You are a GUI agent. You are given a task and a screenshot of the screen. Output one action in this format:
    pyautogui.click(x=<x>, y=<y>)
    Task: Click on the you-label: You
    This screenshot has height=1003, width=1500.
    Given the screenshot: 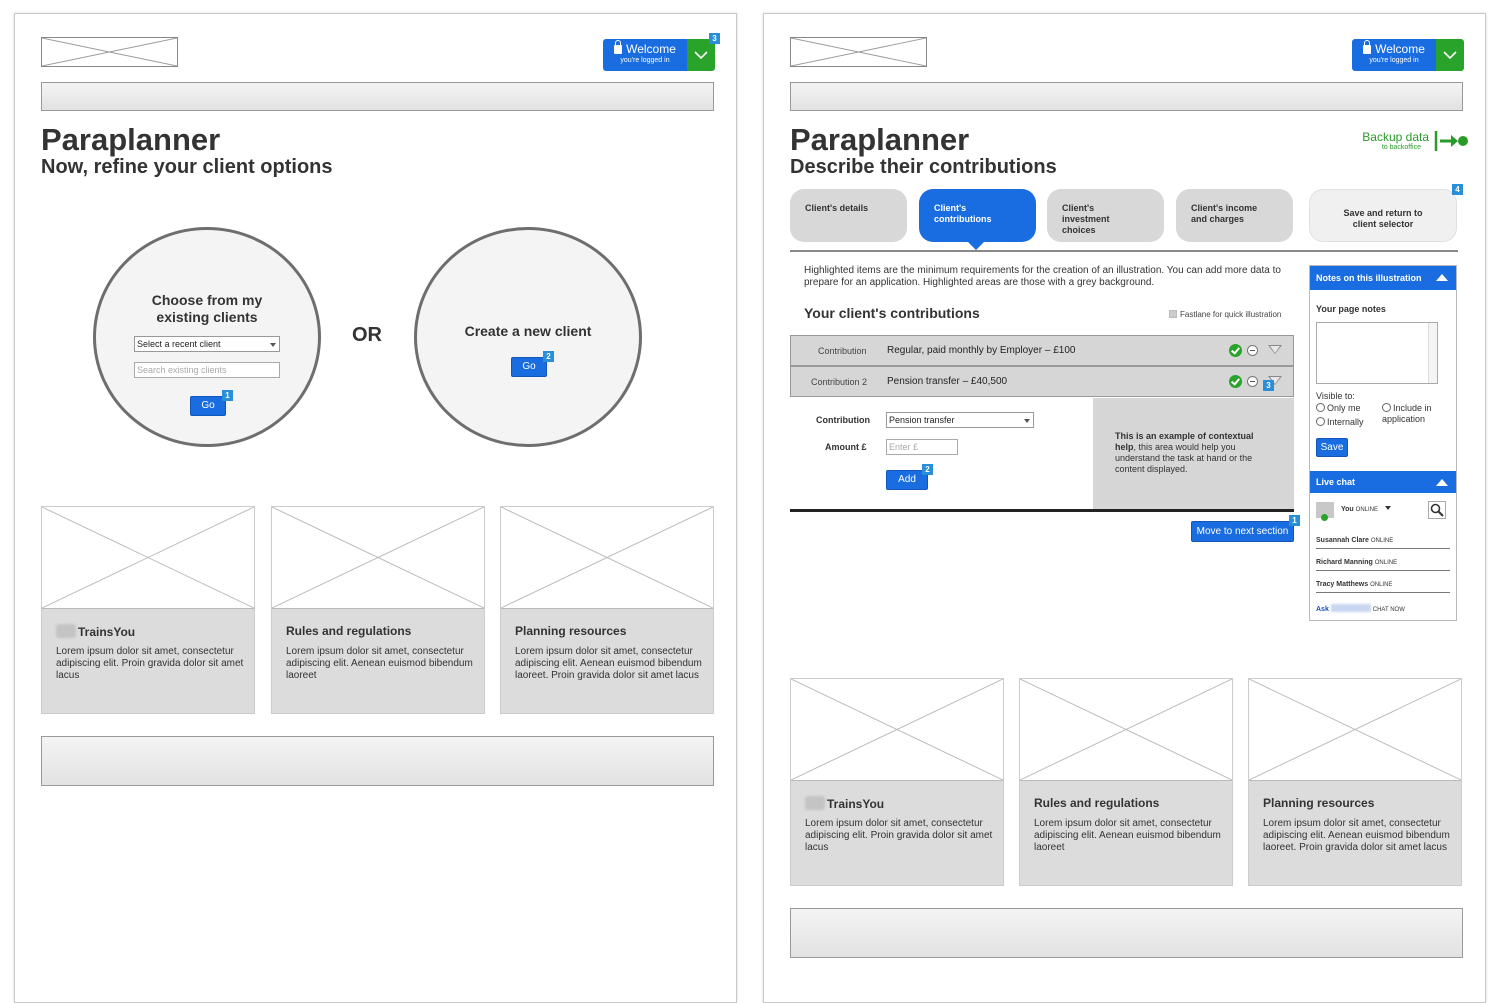 What is the action you would take?
    pyautogui.click(x=1347, y=509)
    